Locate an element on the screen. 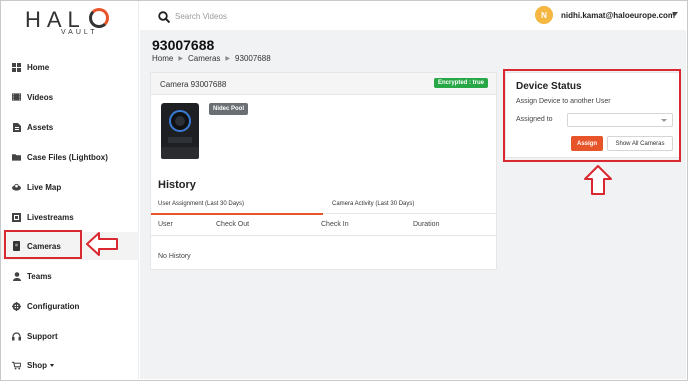 The height and width of the screenshot is (381, 688). document-icon is located at coordinates (16, 127).